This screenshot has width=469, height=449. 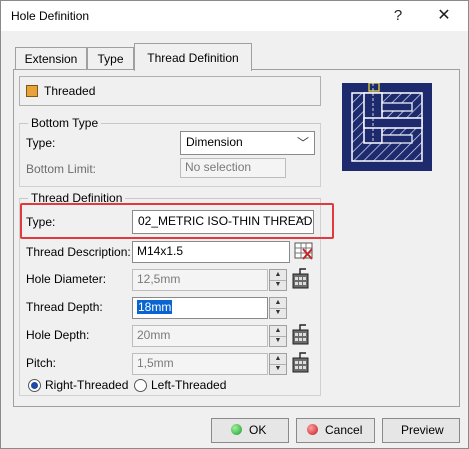 I want to click on left-threaded-radio, so click(x=140, y=385).